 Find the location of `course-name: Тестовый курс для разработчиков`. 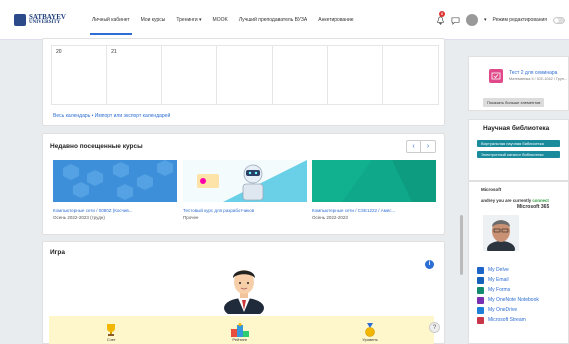

course-name: Тестовый курс для разработчиков is located at coordinates (245, 210).